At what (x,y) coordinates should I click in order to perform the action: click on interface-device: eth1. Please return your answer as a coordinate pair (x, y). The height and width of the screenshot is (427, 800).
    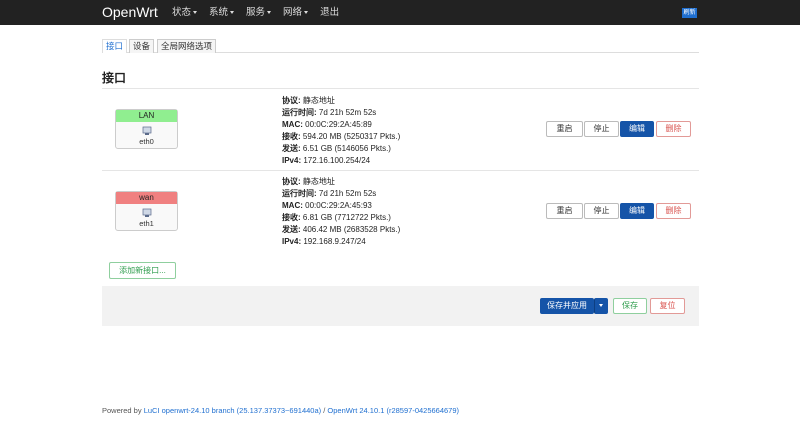
    Looking at the image, I should click on (146, 223).